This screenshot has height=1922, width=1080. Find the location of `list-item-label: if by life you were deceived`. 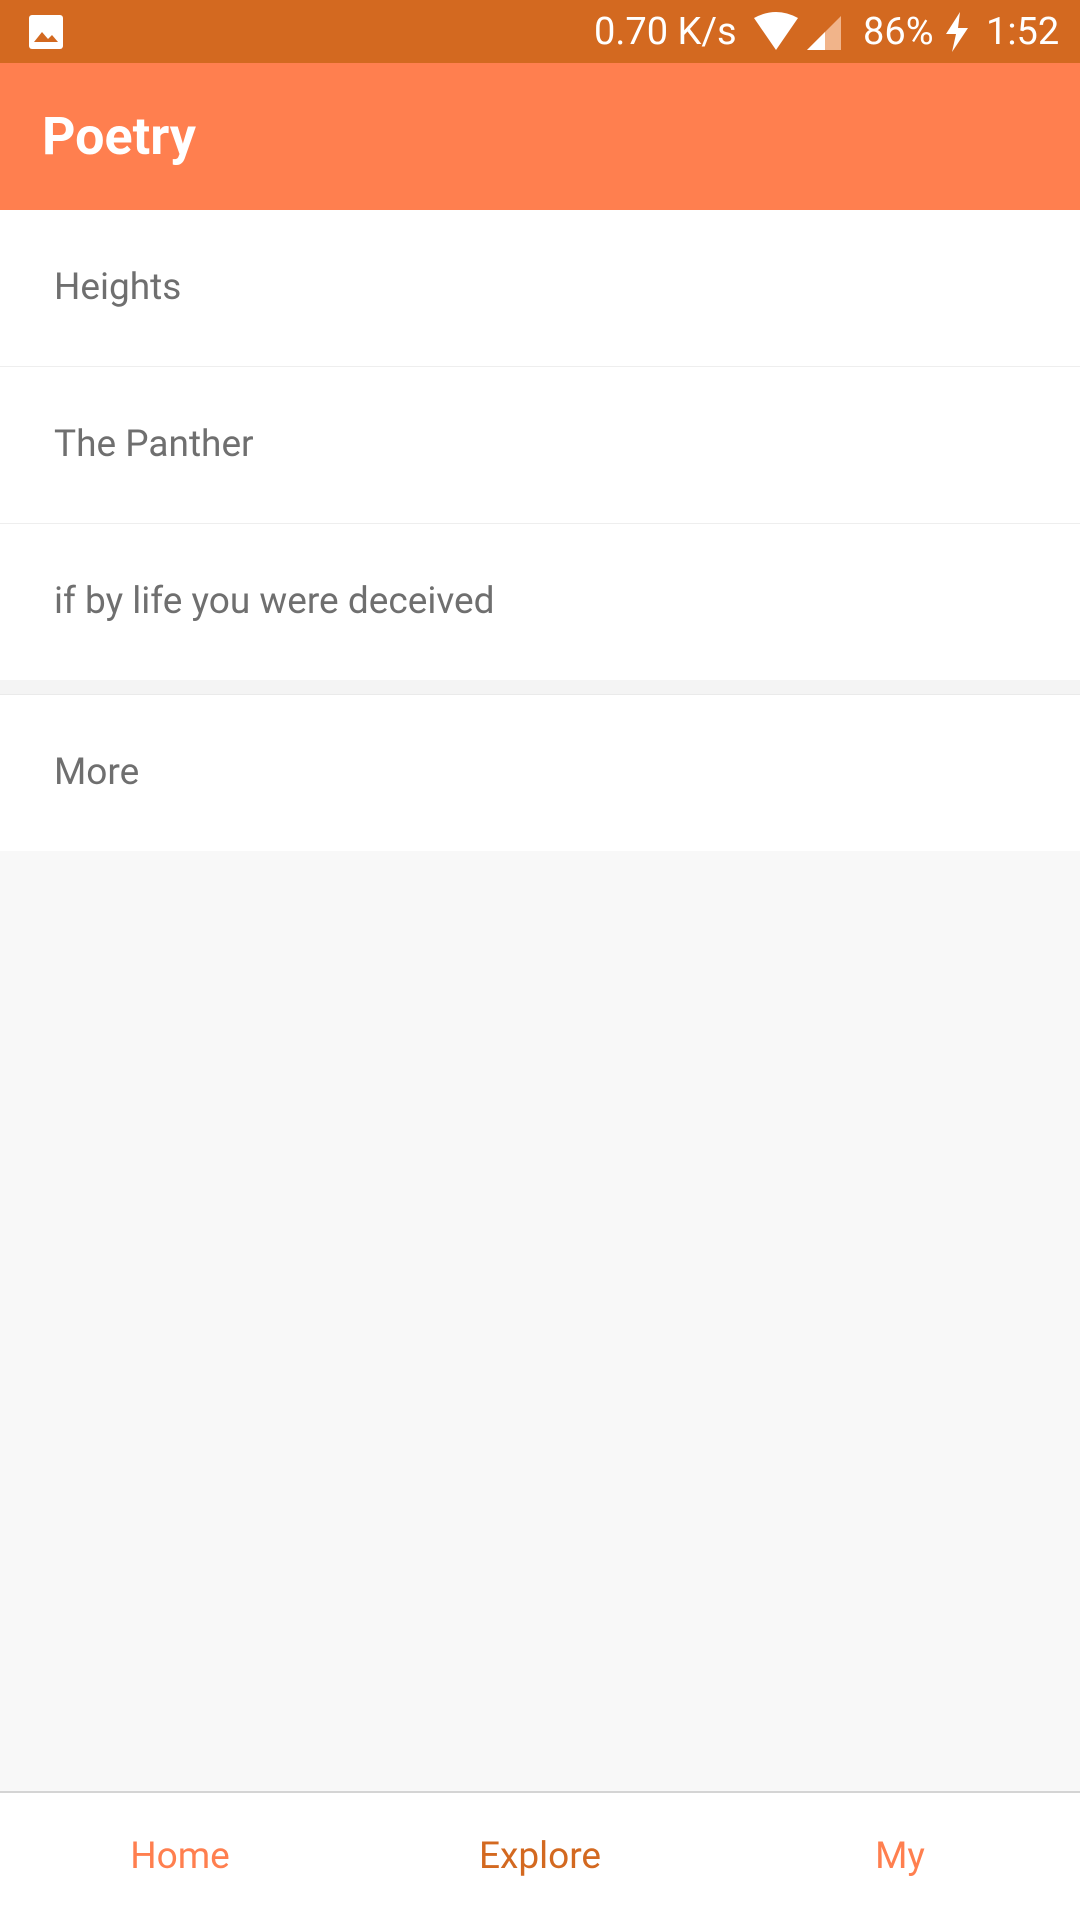

list-item-label: if by life you were deceived is located at coordinates (274, 601).